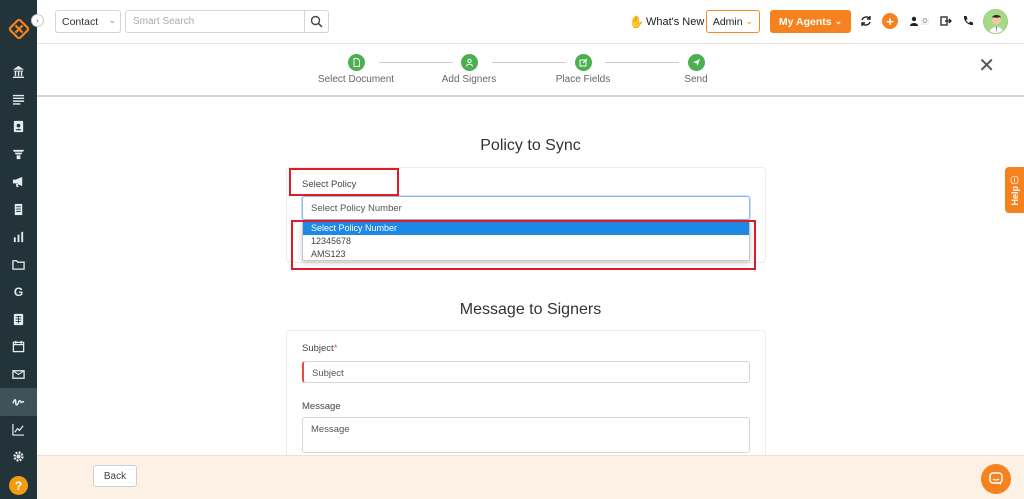  I want to click on admin-label: Admin, so click(727, 21).